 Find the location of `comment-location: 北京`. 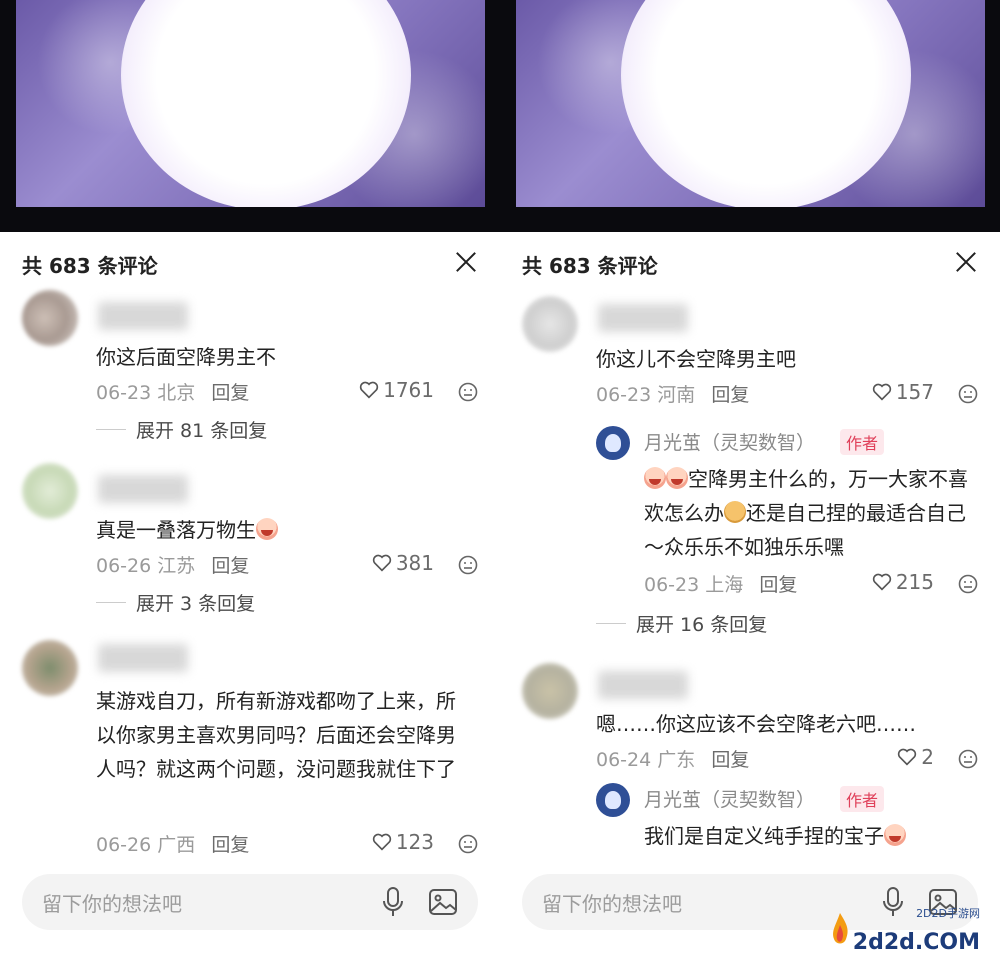

comment-location: 北京 is located at coordinates (176, 393).